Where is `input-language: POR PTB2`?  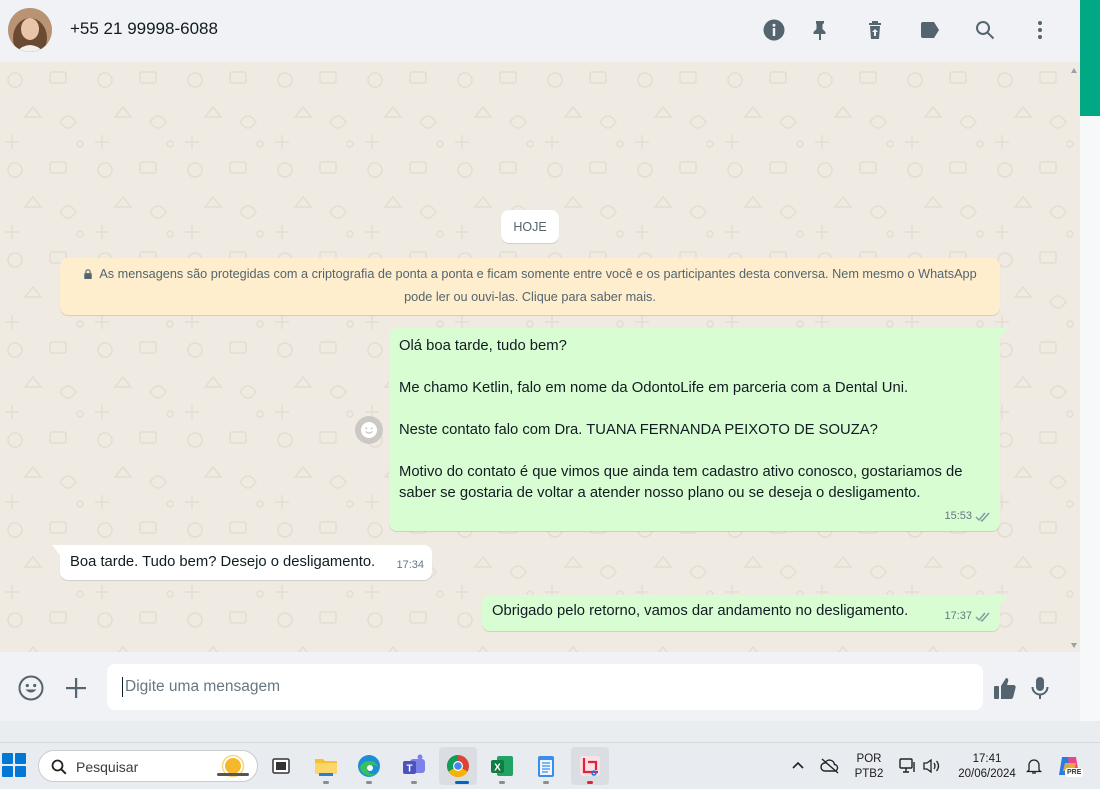 input-language: POR PTB2 is located at coordinates (869, 767).